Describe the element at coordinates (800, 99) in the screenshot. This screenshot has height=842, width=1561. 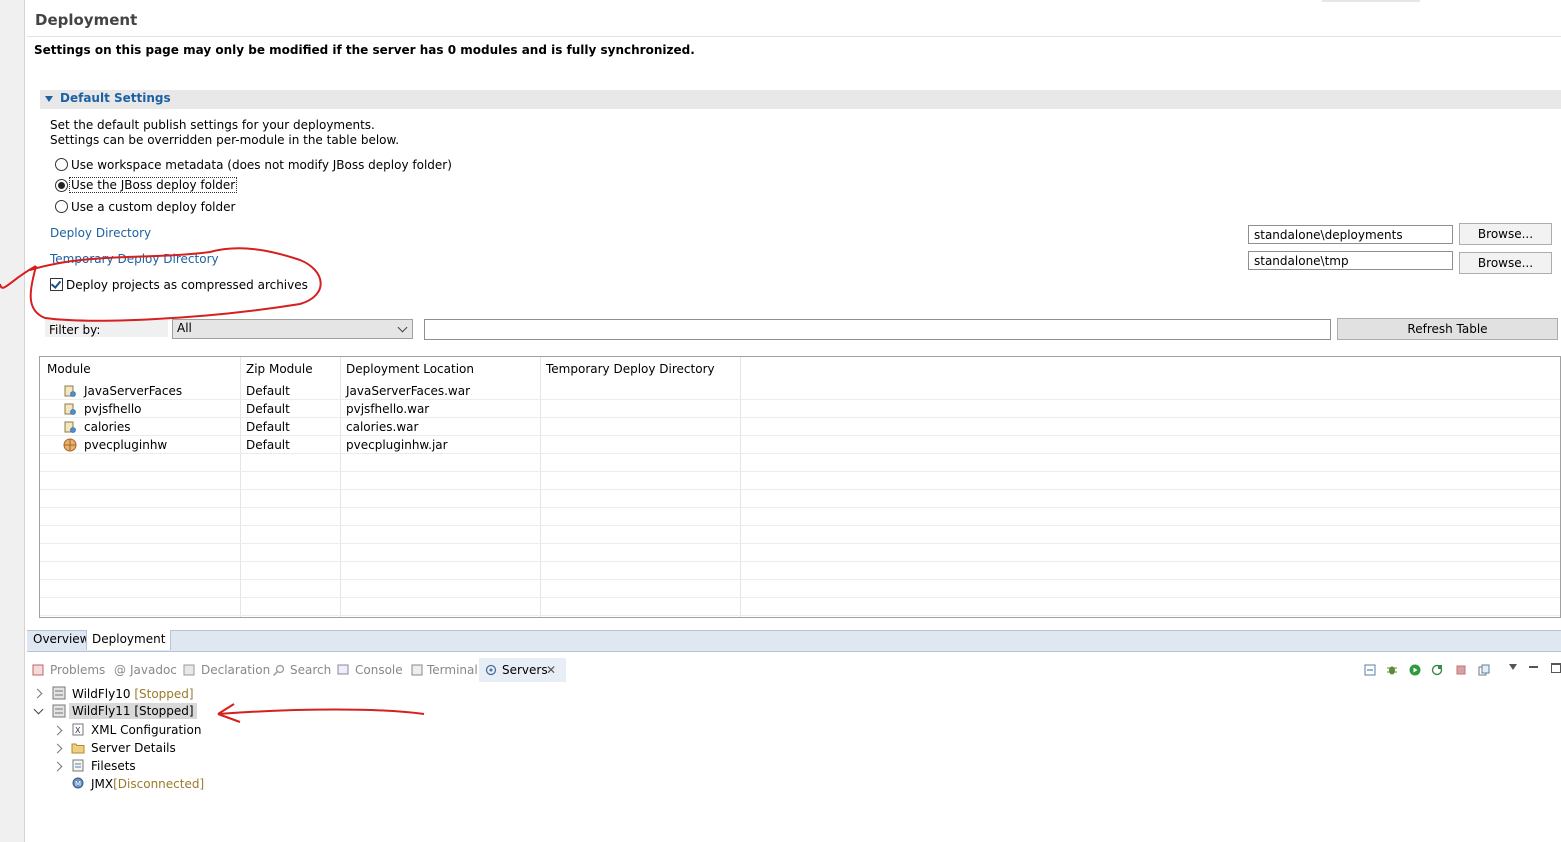
I see `section-header` at that location.